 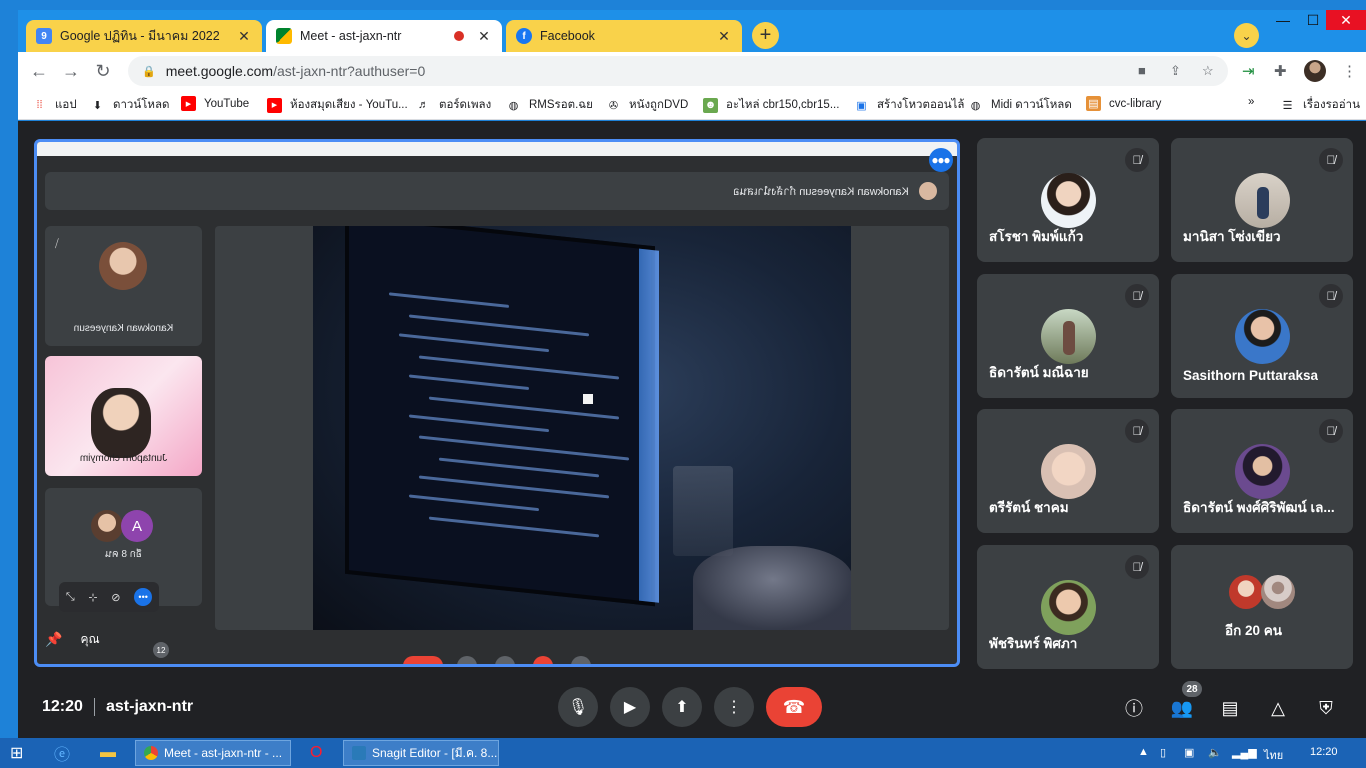 What do you see at coordinates (561, 105) in the screenshot?
I see `bookmark-label: RMSรอต.ฉย` at bounding box center [561, 105].